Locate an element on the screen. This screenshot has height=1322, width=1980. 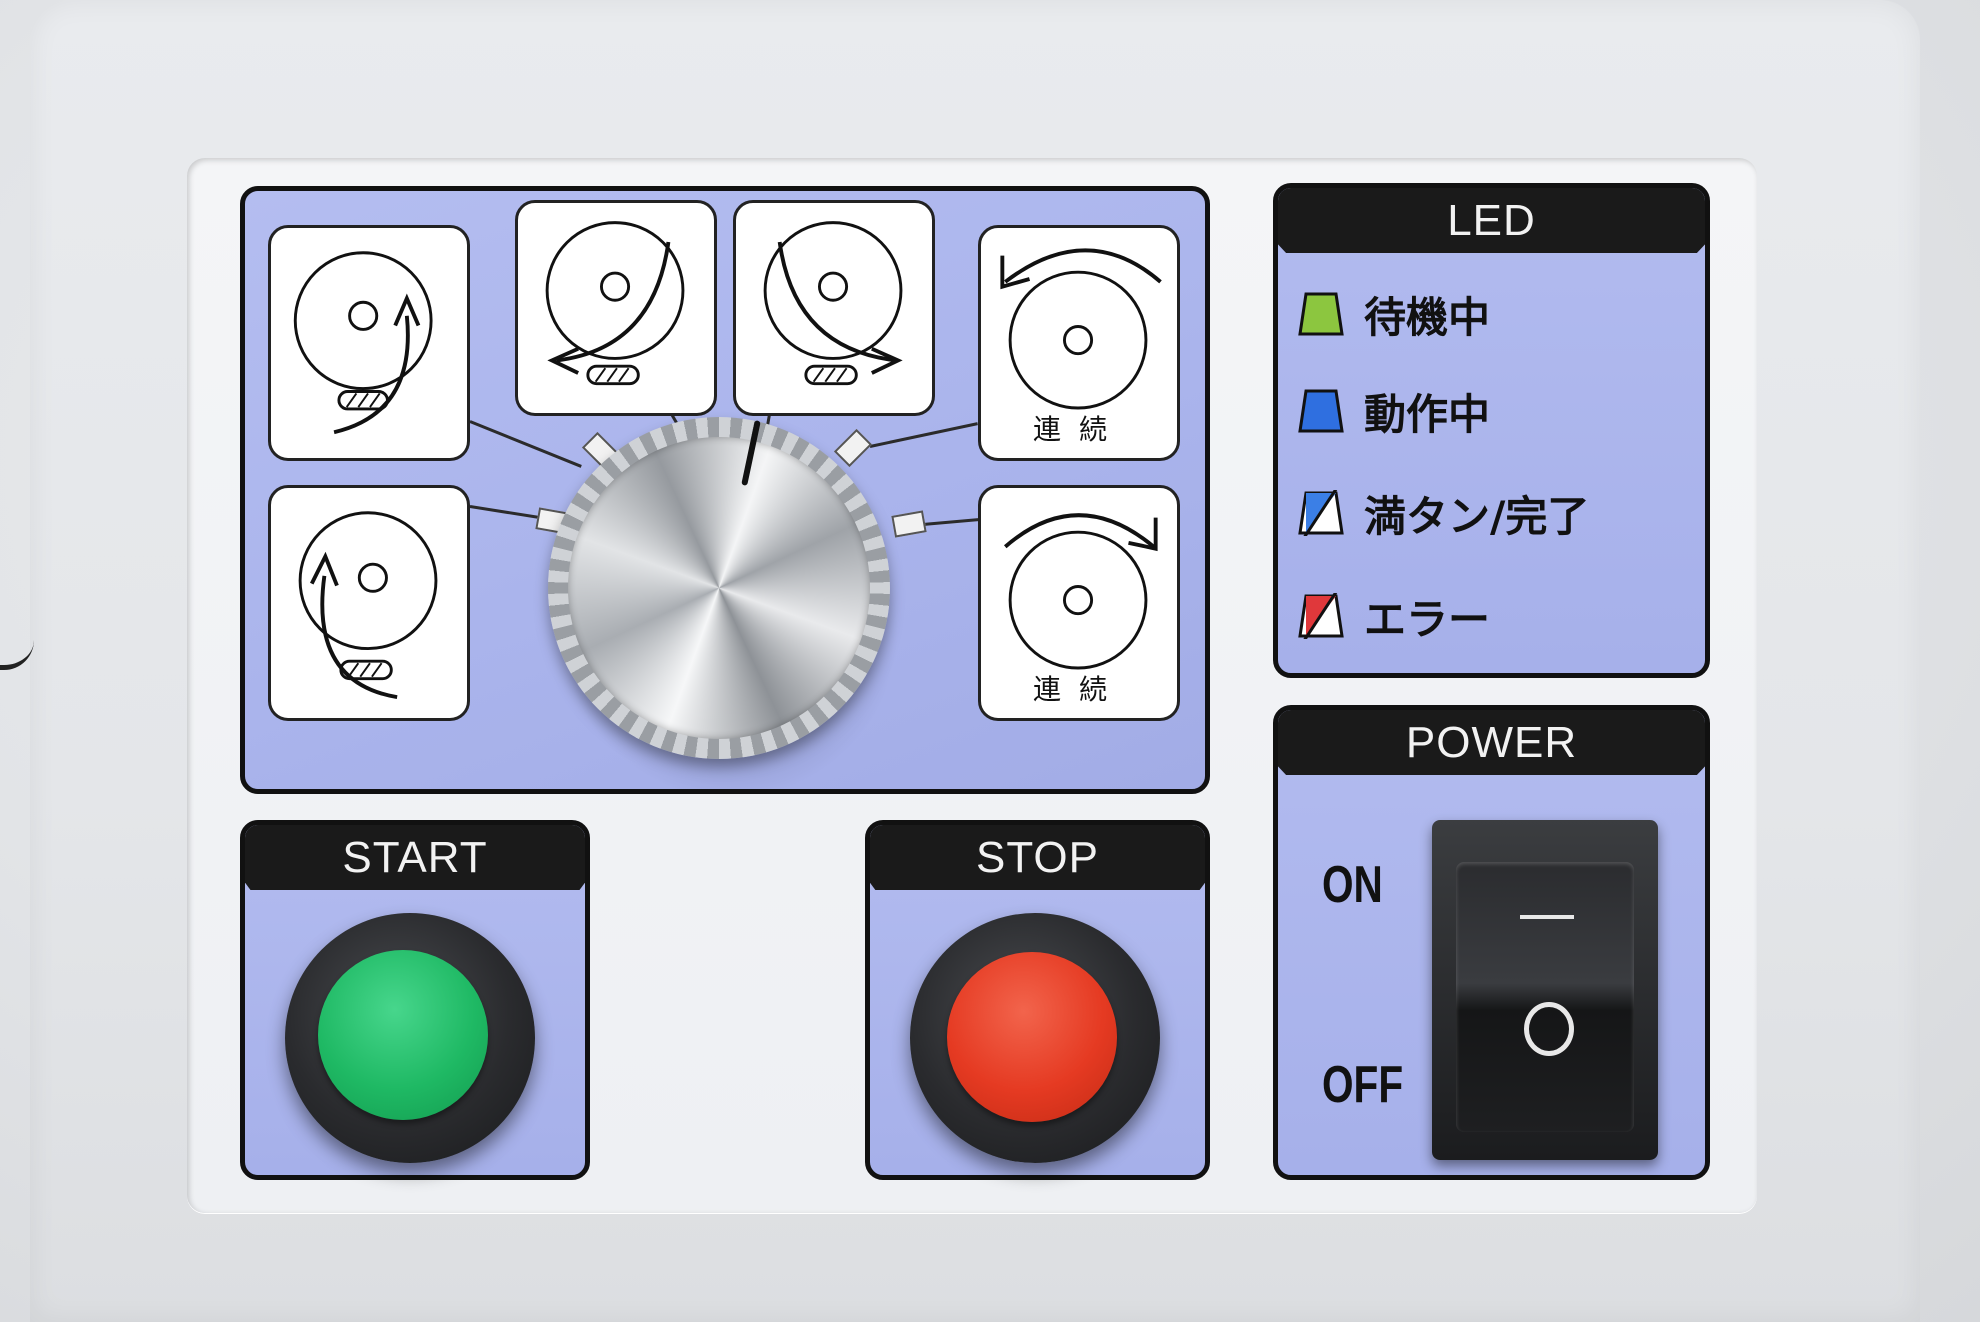
switch-on-mark is located at coordinates (1547, 917).